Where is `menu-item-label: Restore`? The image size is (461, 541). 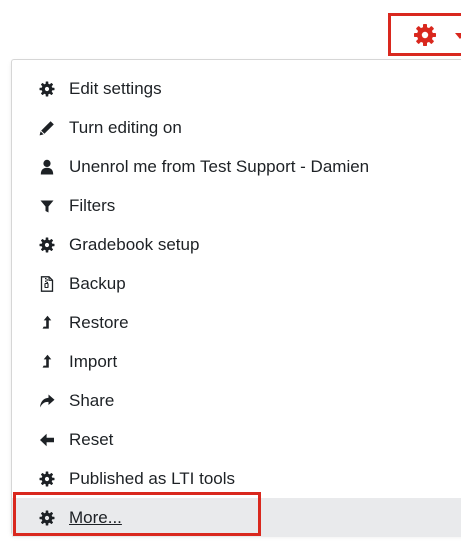
menu-item-label: Restore is located at coordinates (99, 322).